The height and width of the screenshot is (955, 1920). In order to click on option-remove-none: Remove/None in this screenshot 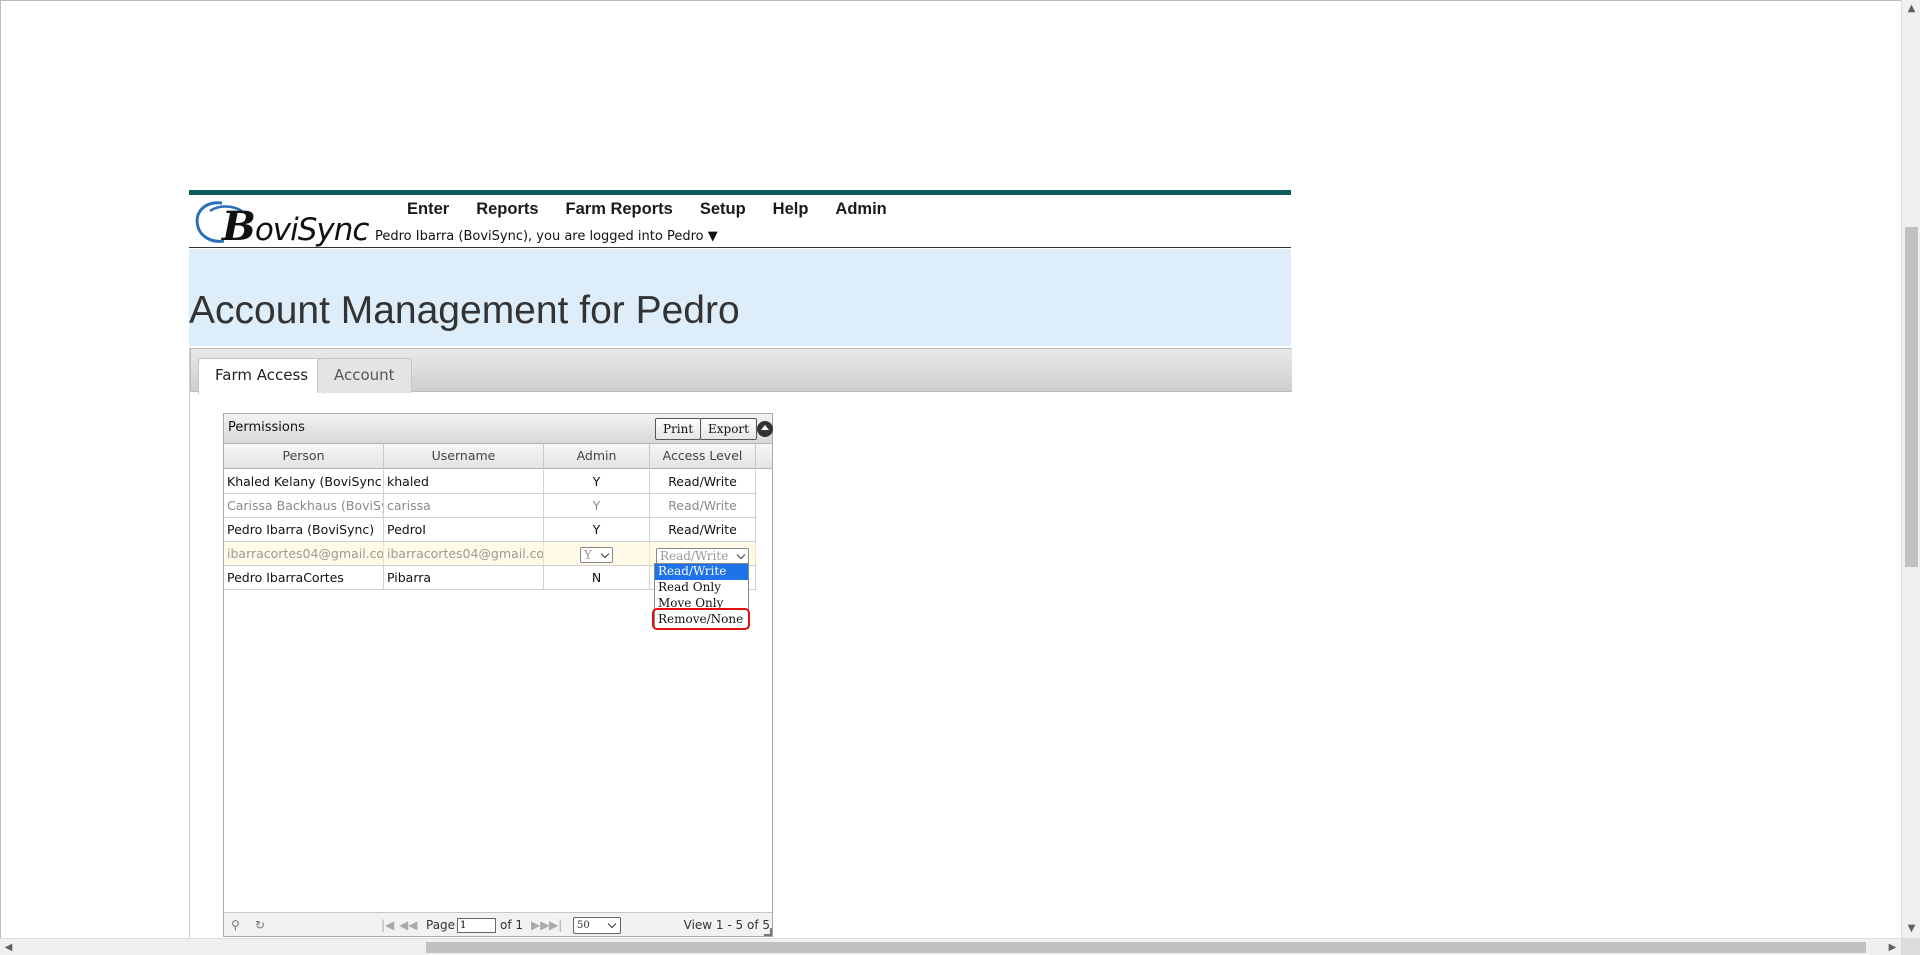, I will do `click(701, 620)`.